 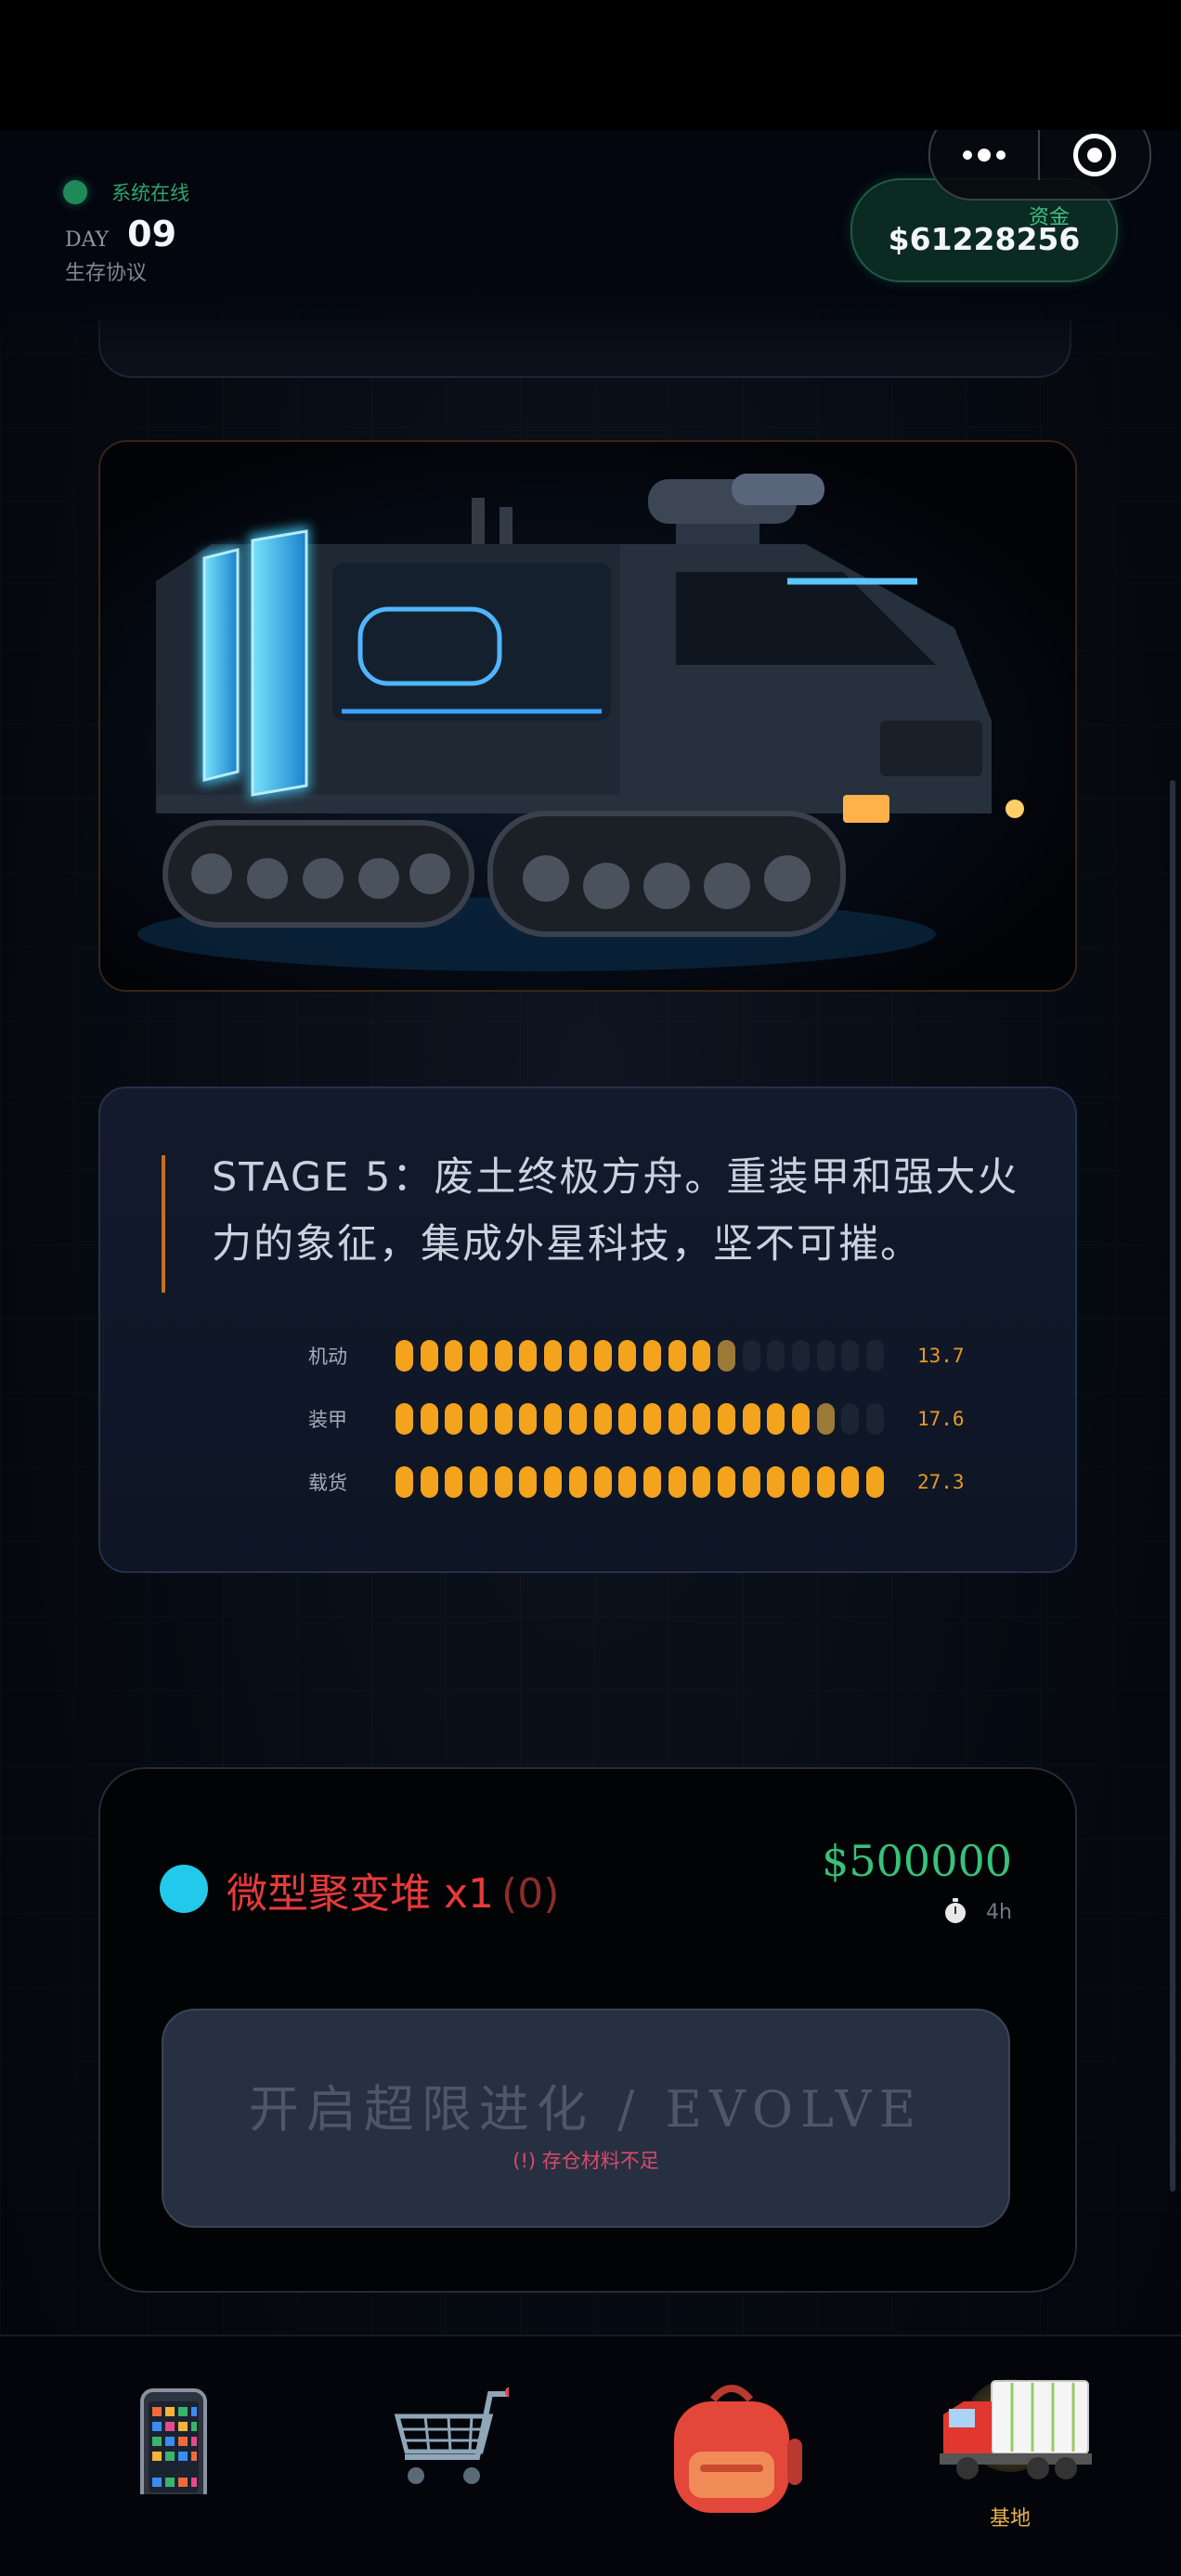 I want to click on system-status: 系统在线, so click(x=126, y=192).